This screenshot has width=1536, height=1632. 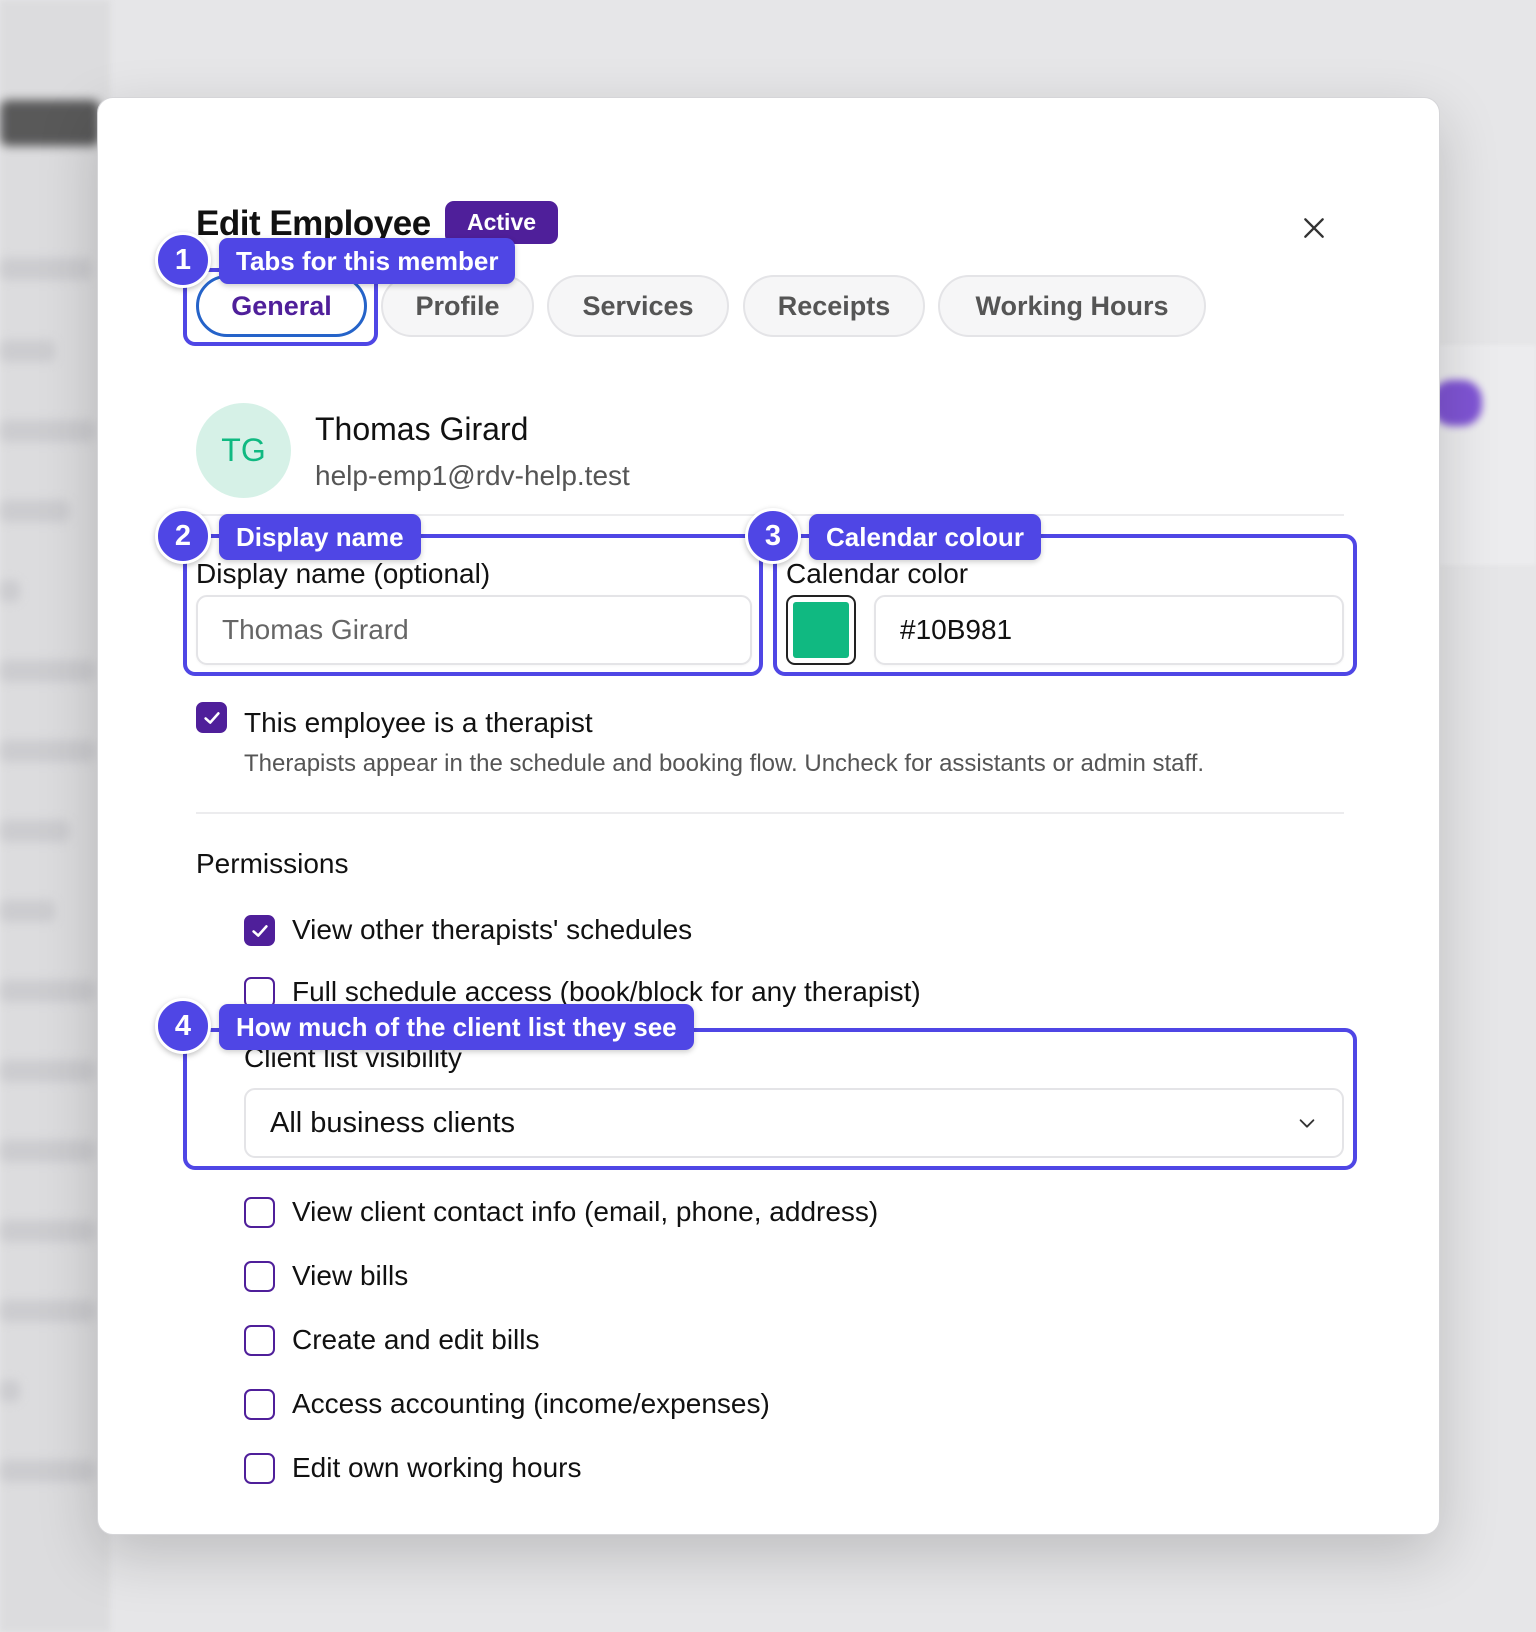 What do you see at coordinates (343, 573) in the screenshot?
I see `display-name-label: Display name (optional)` at bounding box center [343, 573].